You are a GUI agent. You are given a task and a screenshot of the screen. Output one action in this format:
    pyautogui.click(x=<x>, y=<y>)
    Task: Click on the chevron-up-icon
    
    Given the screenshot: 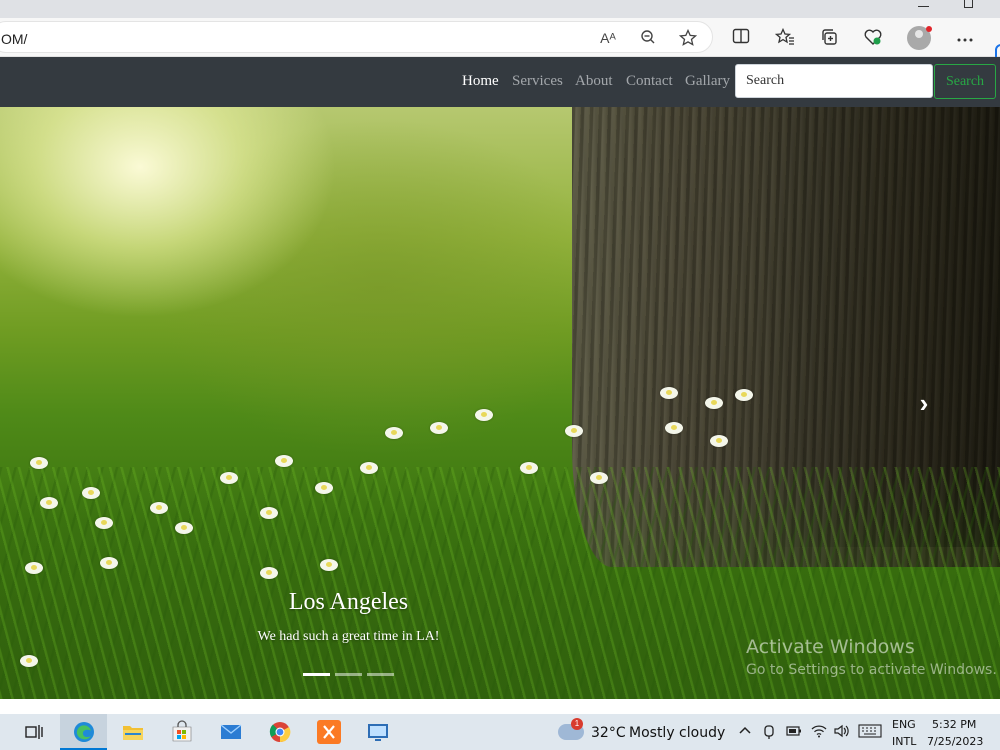 What is the action you would take?
    pyautogui.click(x=745, y=733)
    